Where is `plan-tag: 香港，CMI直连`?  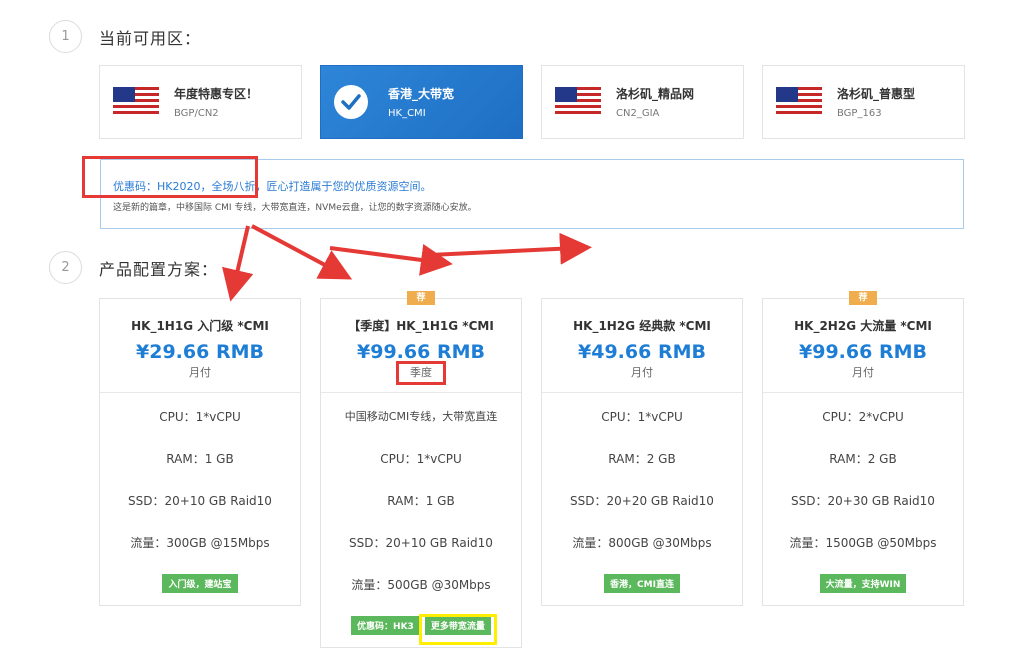 plan-tag: 香港，CMI直连 is located at coordinates (642, 583).